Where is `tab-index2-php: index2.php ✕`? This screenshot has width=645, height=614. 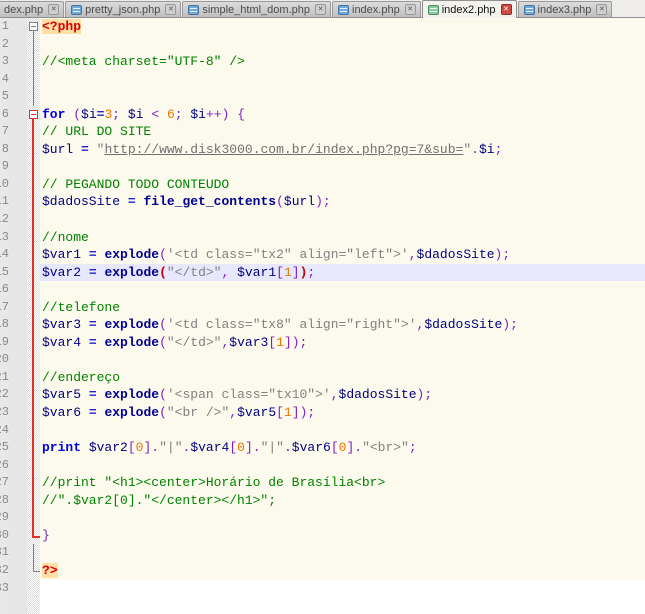 tab-index2-php: index2.php ✕ is located at coordinates (469, 9).